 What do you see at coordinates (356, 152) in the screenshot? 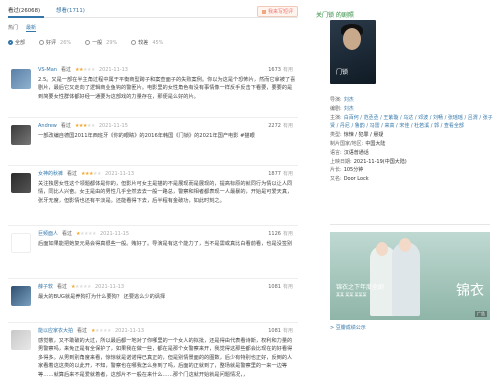
I see `info-value: 汉语普通话` at bounding box center [356, 152].